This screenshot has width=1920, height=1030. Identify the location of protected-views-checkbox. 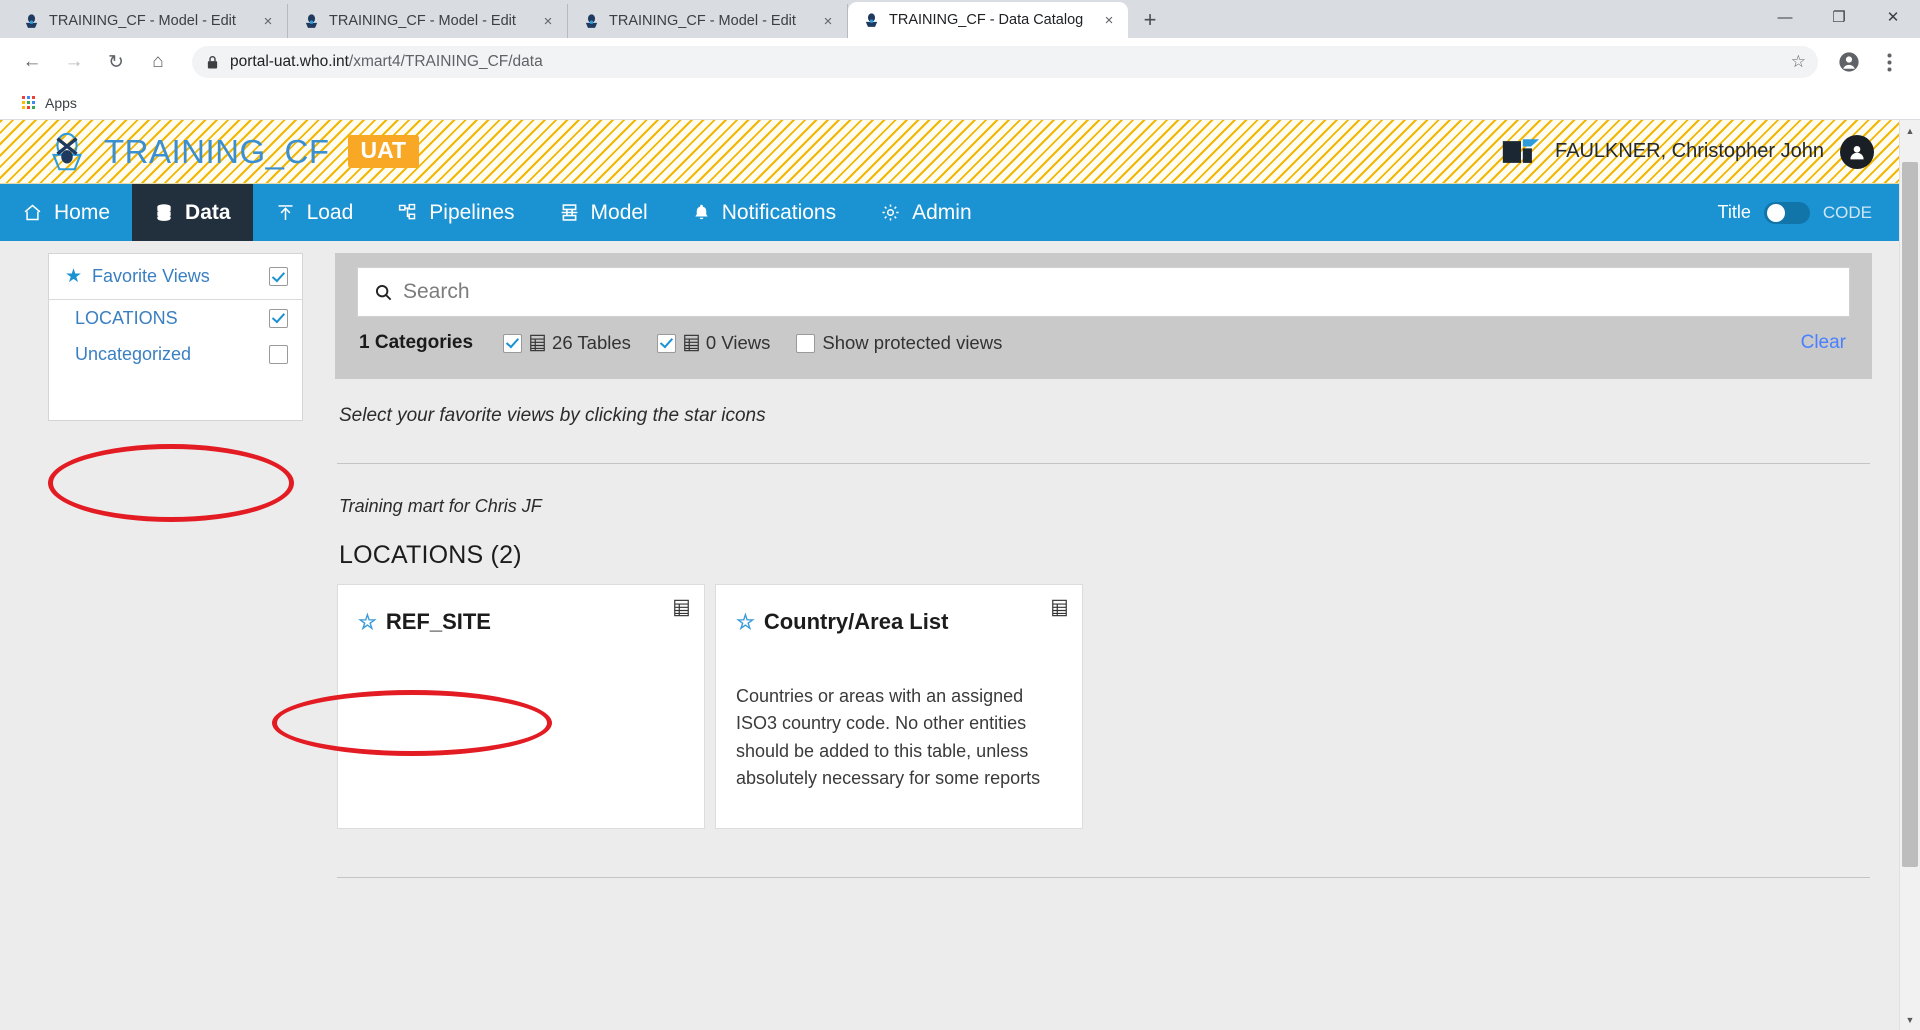
(806, 343).